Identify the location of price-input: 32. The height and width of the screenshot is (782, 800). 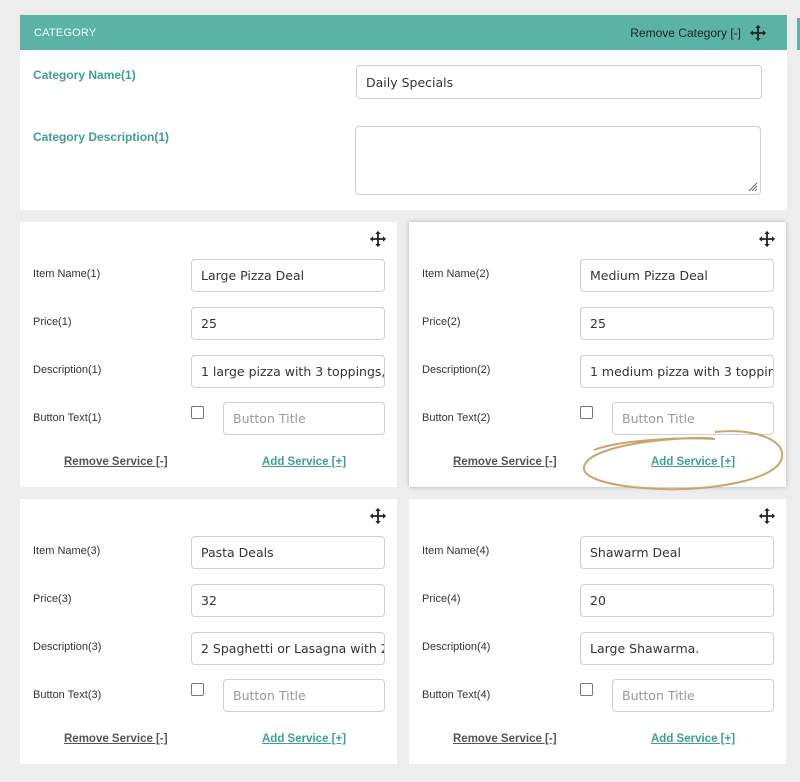
(288, 600).